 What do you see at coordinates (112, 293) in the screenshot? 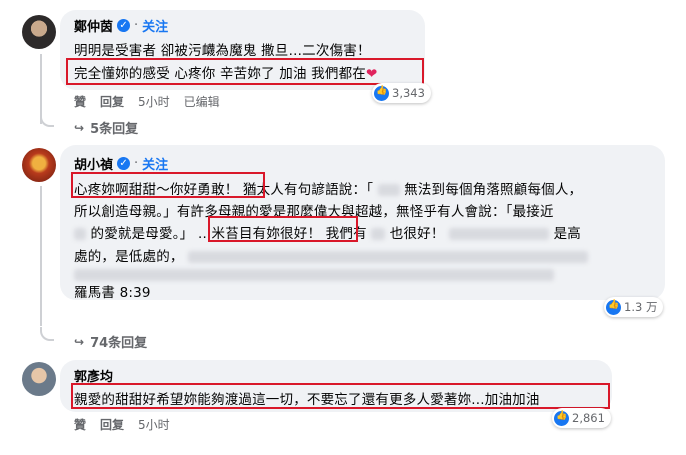
I see `comment-signature: 羅馬書 8:39` at bounding box center [112, 293].